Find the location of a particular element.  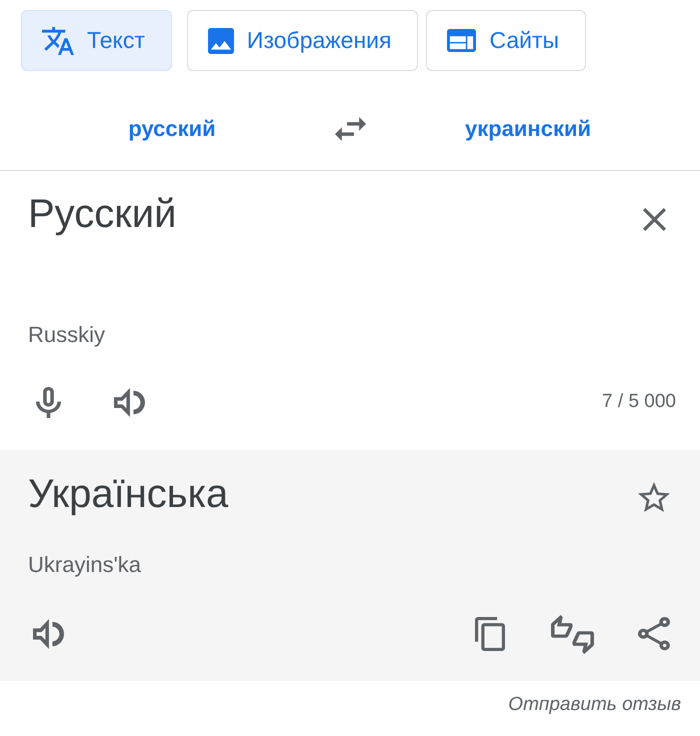

transliteration-text: Russkiy is located at coordinates (67, 335).